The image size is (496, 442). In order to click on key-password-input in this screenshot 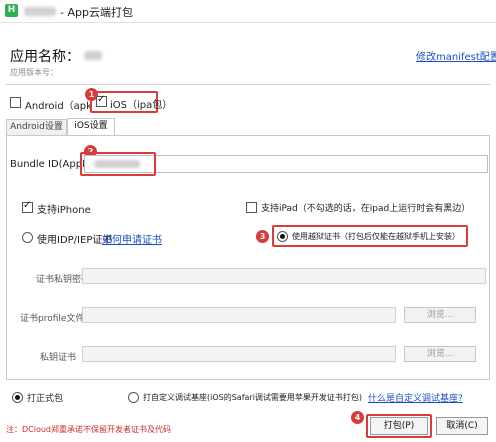, I will do `click(284, 276)`.